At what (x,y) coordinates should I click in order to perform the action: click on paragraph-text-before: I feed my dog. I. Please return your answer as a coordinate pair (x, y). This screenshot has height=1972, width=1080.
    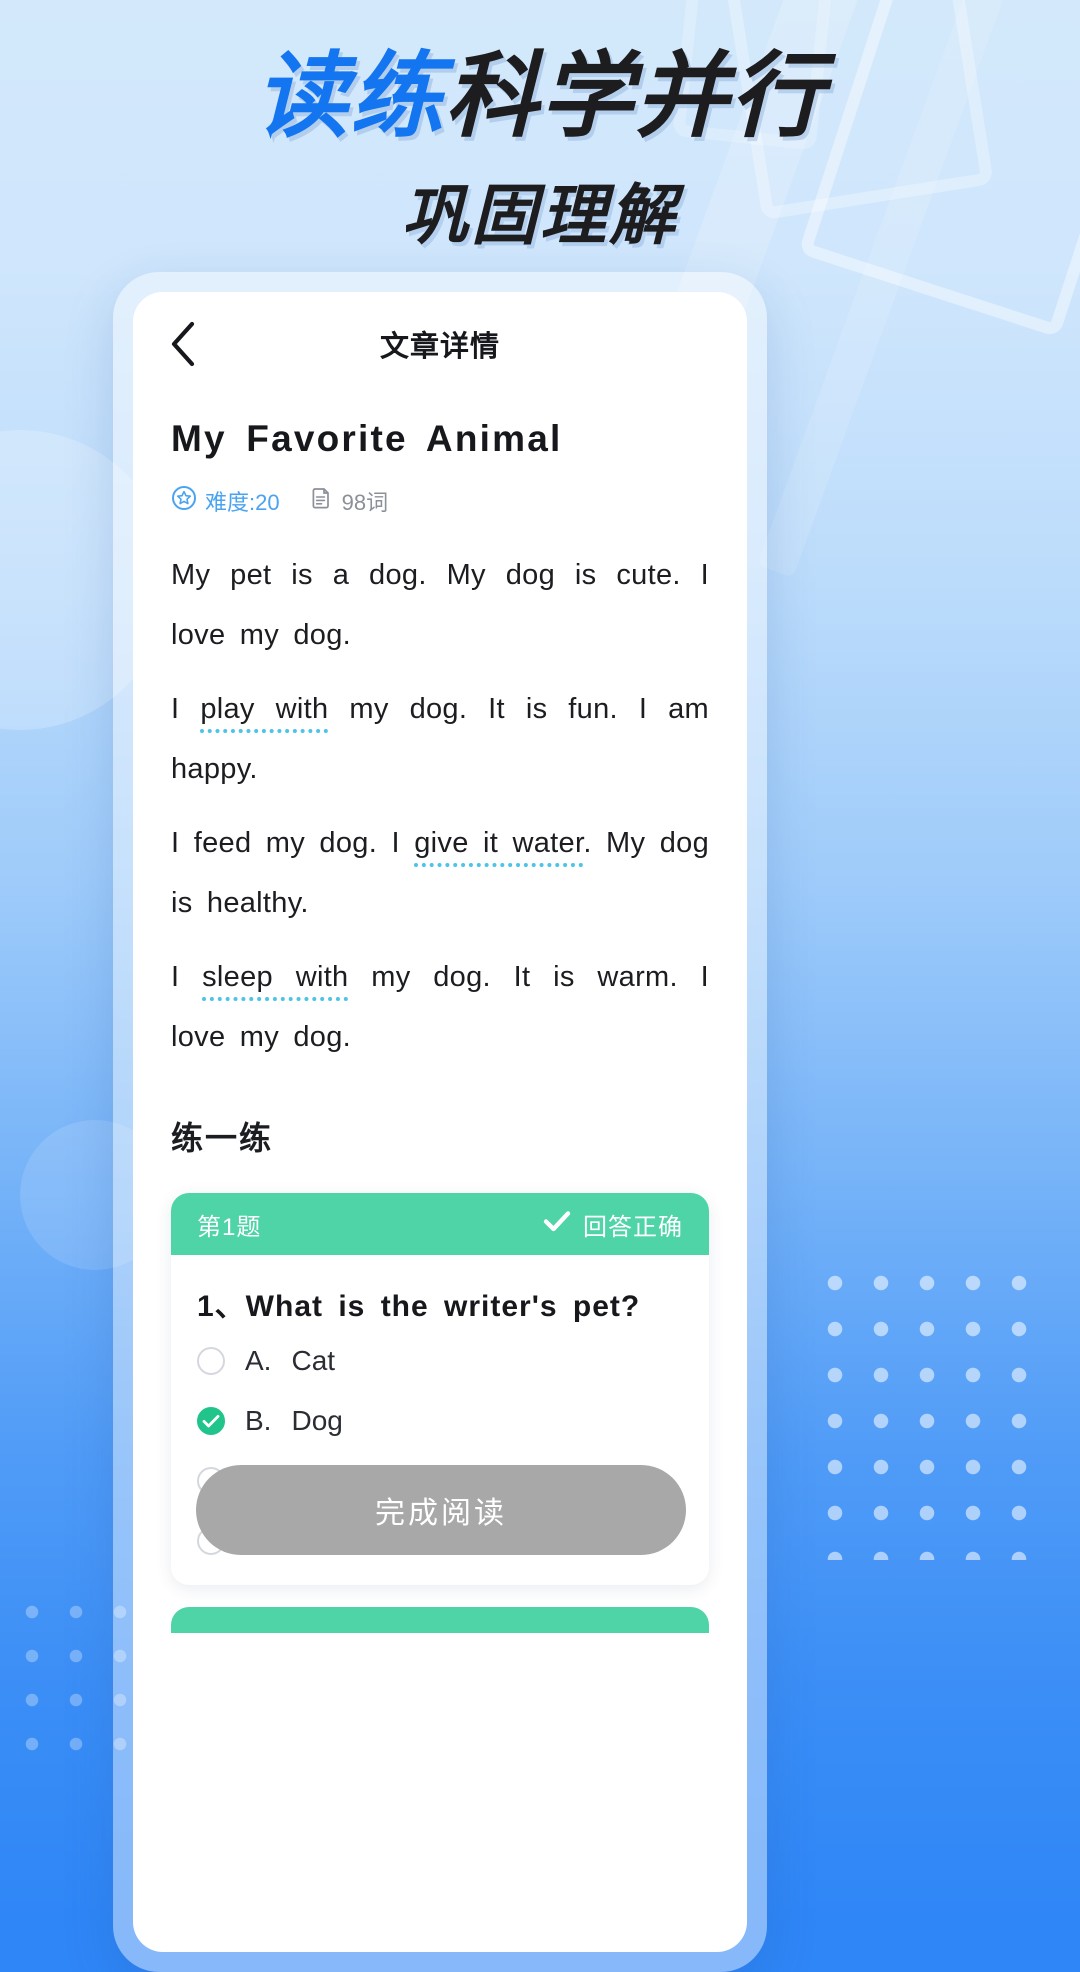
    Looking at the image, I should click on (293, 843).